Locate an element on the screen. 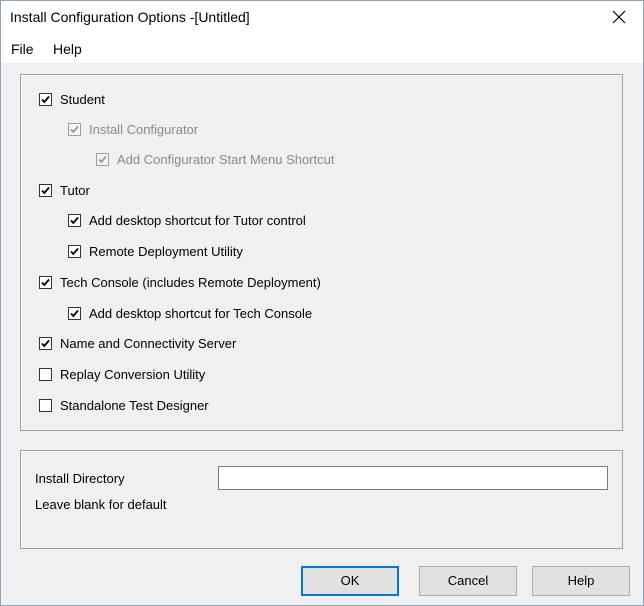 This screenshot has height=606, width=644. option-row: Standalone Test Designer is located at coordinates (124, 405).